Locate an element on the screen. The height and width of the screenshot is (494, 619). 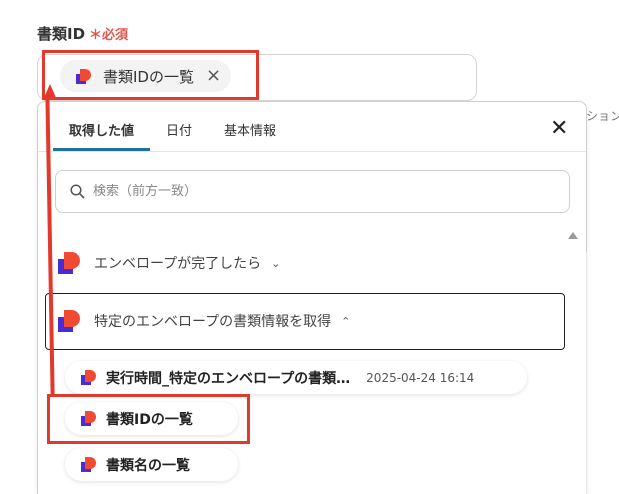
search-icon is located at coordinates (77, 191).